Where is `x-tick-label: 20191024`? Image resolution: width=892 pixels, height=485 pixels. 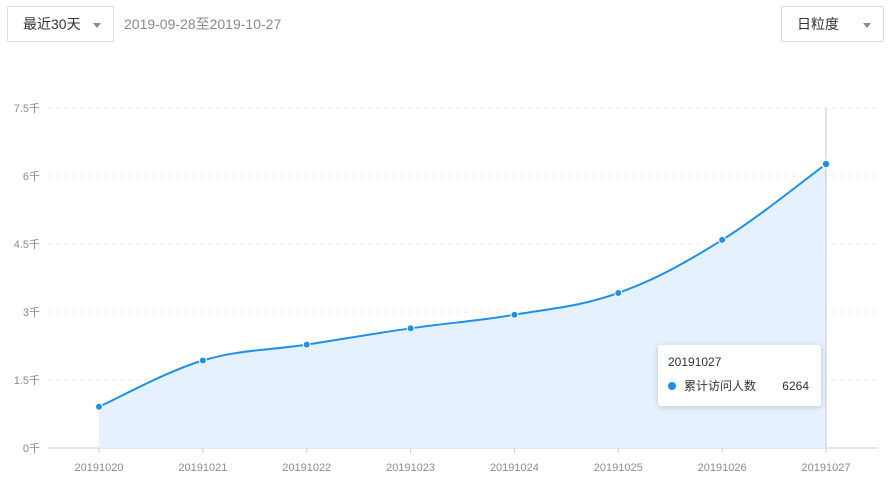 x-tick-label: 20191024 is located at coordinates (514, 468).